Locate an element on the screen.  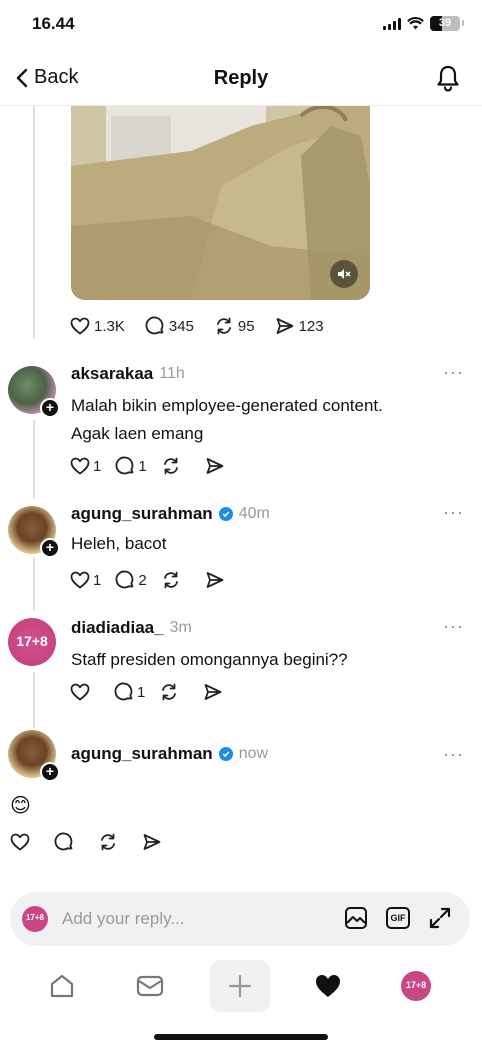
chevron-left-icon is located at coordinates (22, 77).